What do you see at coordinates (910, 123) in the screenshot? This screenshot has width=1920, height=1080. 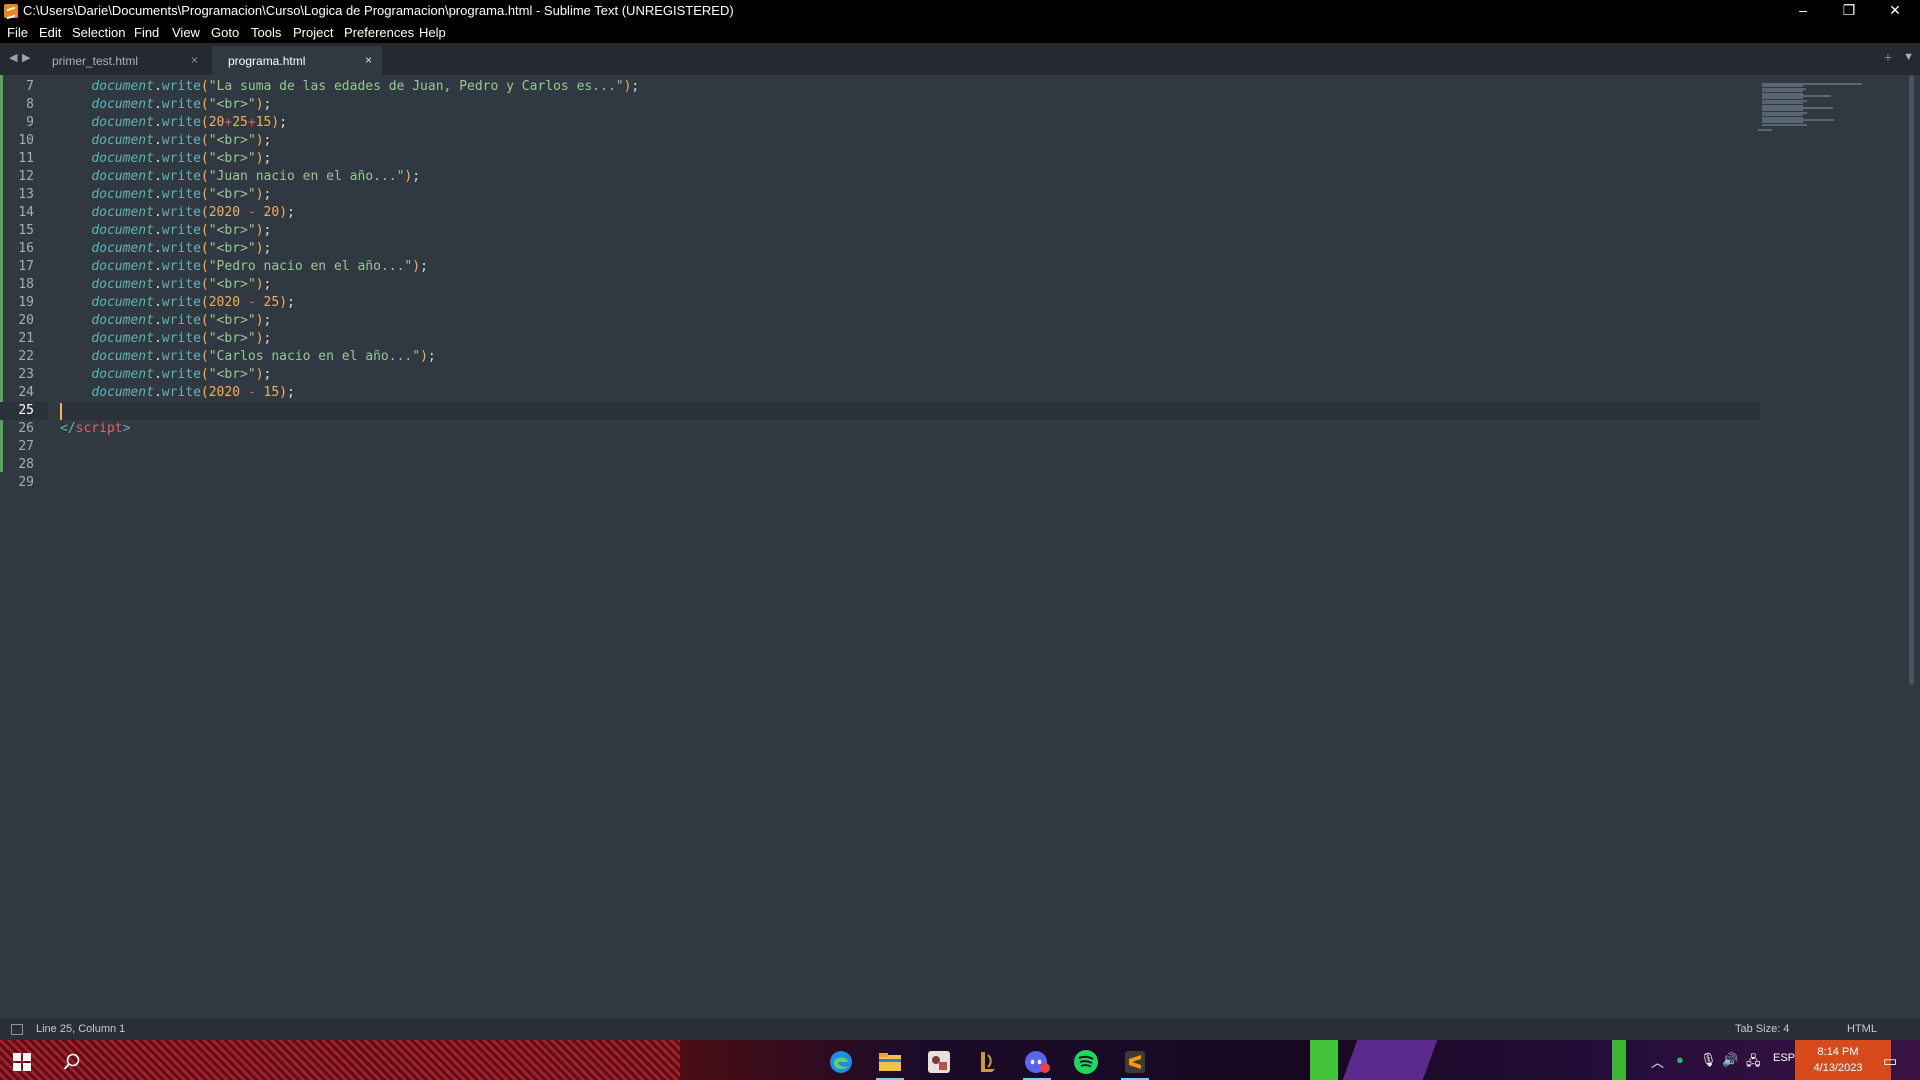 I see `code-line: document.write(20+25+15);` at bounding box center [910, 123].